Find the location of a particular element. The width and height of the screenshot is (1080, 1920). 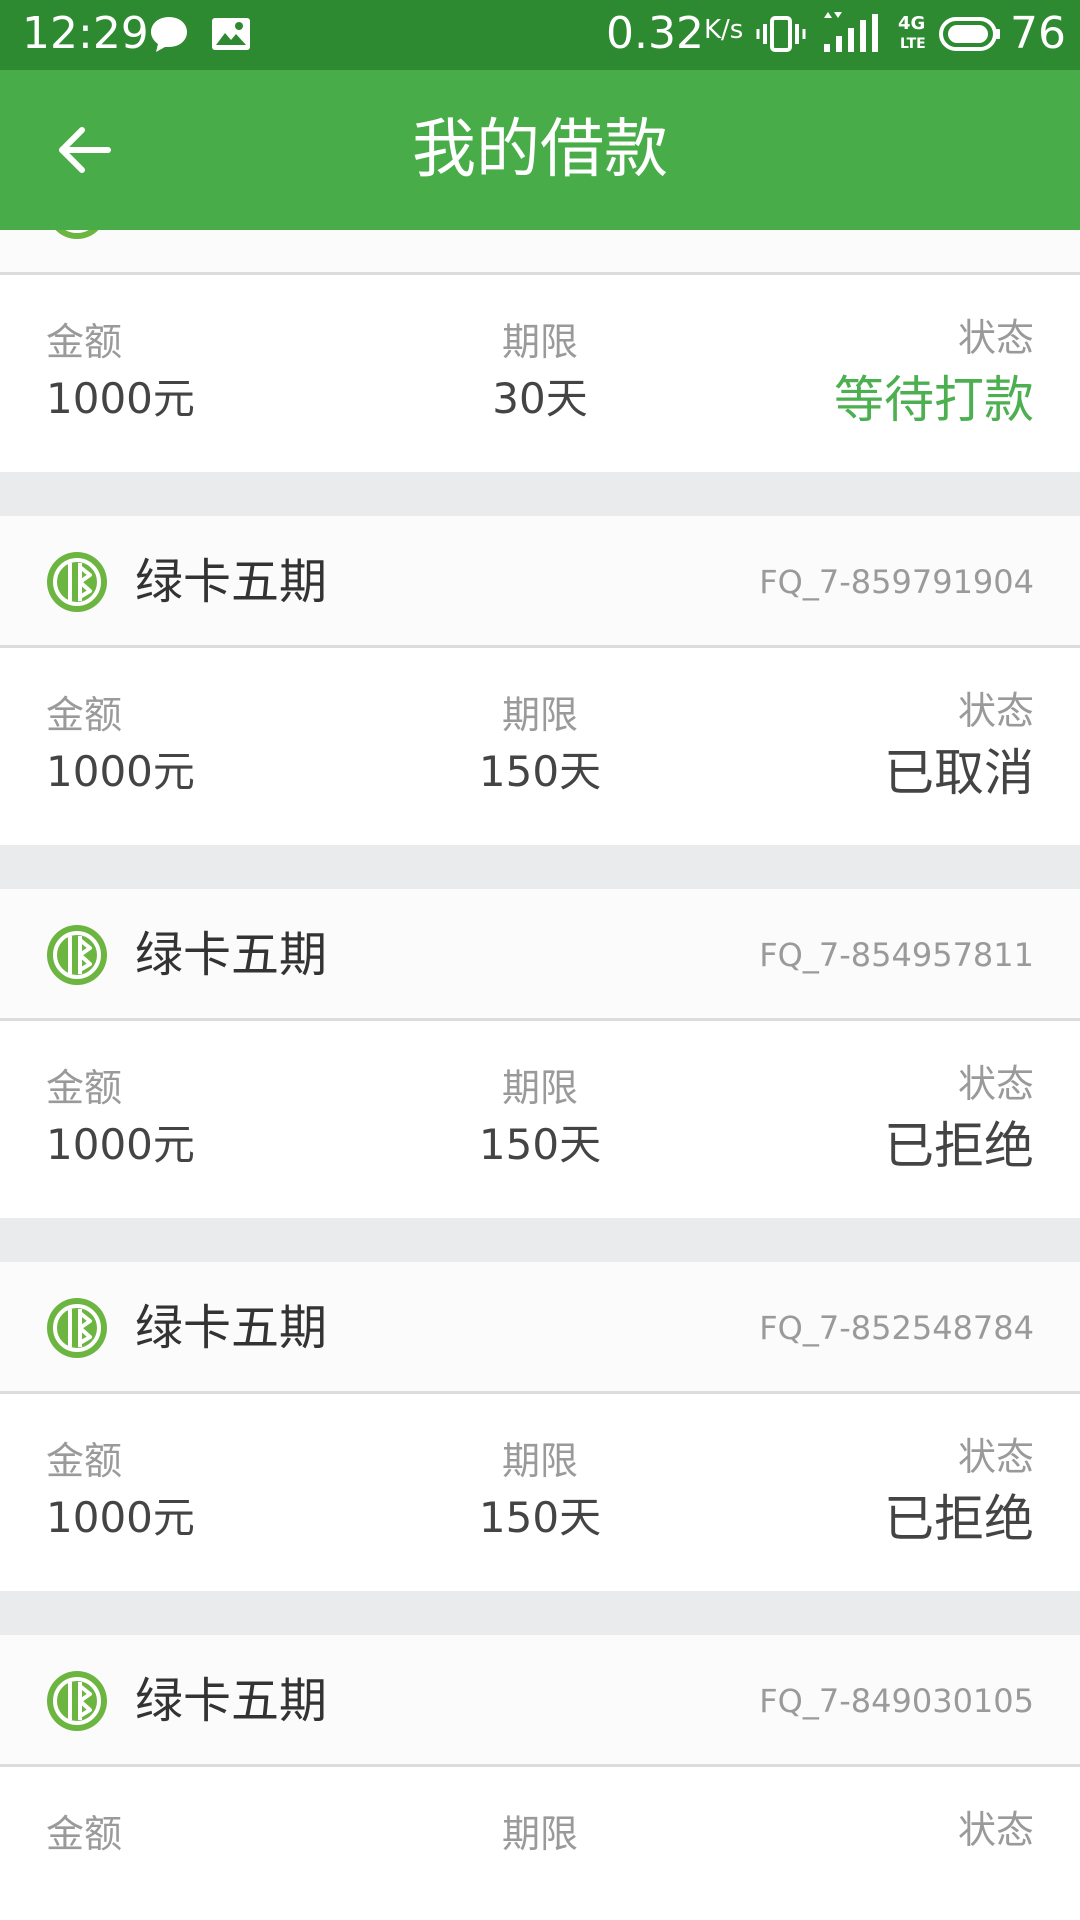

image-icon is located at coordinates (231, 34).